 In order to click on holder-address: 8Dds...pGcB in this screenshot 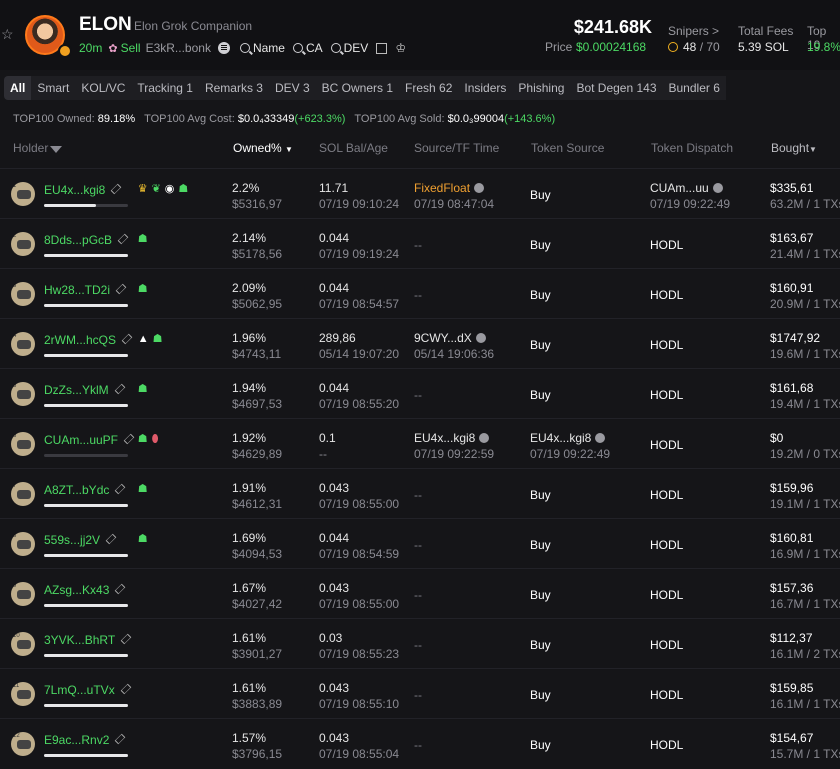, I will do `click(86, 240)`.